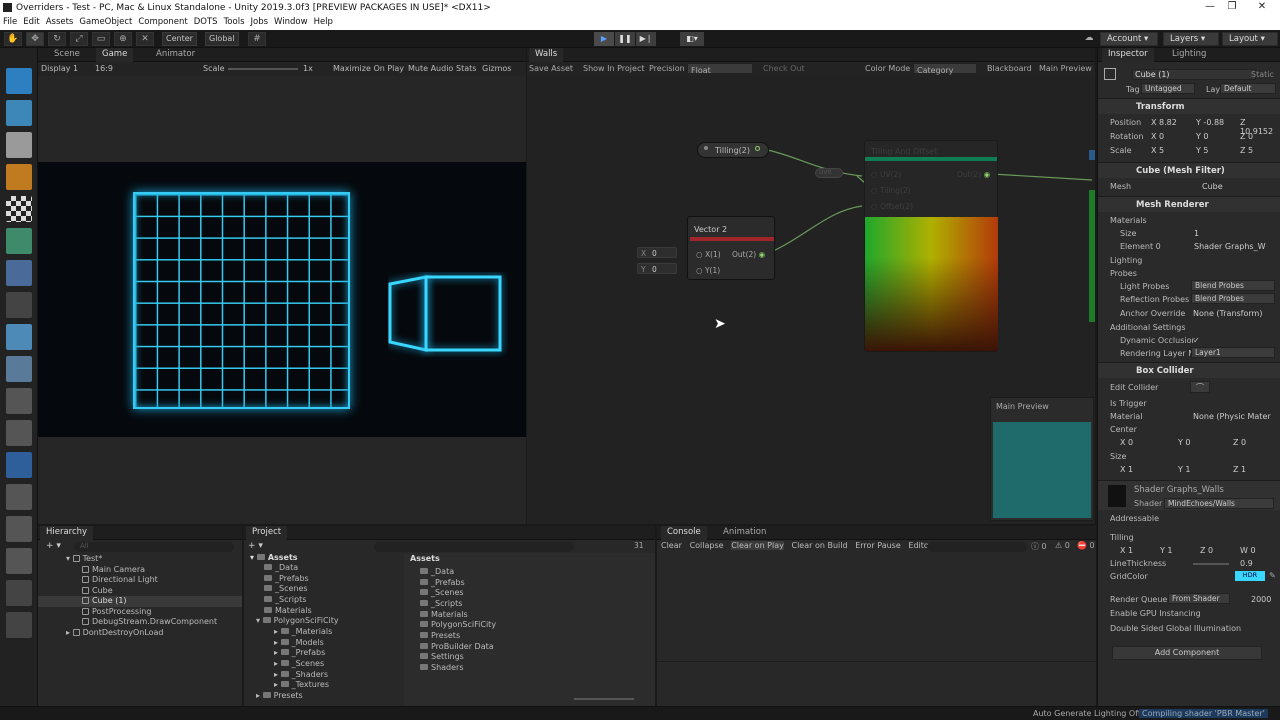 This screenshot has width=1280, height=720. I want to click on cloud-icon: ☁, so click(1089, 39).